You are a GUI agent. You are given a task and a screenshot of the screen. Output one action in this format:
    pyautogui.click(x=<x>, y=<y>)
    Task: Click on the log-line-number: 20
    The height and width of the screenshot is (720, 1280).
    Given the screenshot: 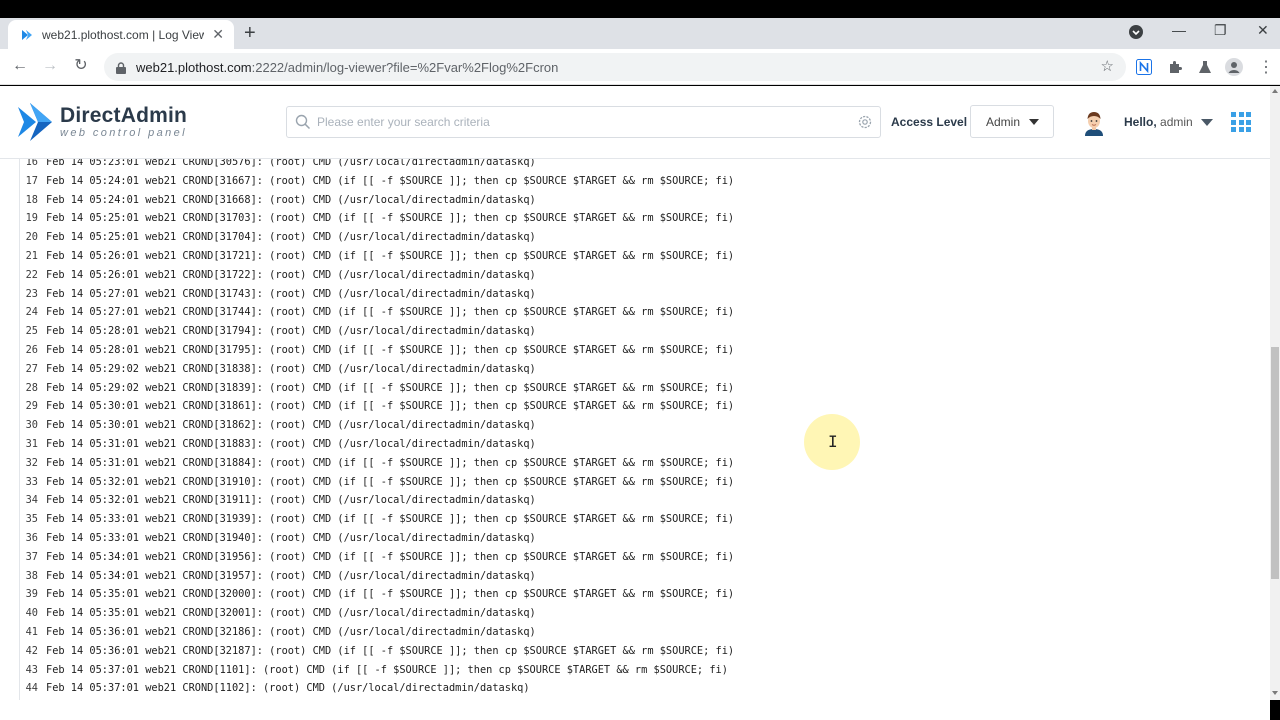 What is the action you would take?
    pyautogui.click(x=31, y=237)
    